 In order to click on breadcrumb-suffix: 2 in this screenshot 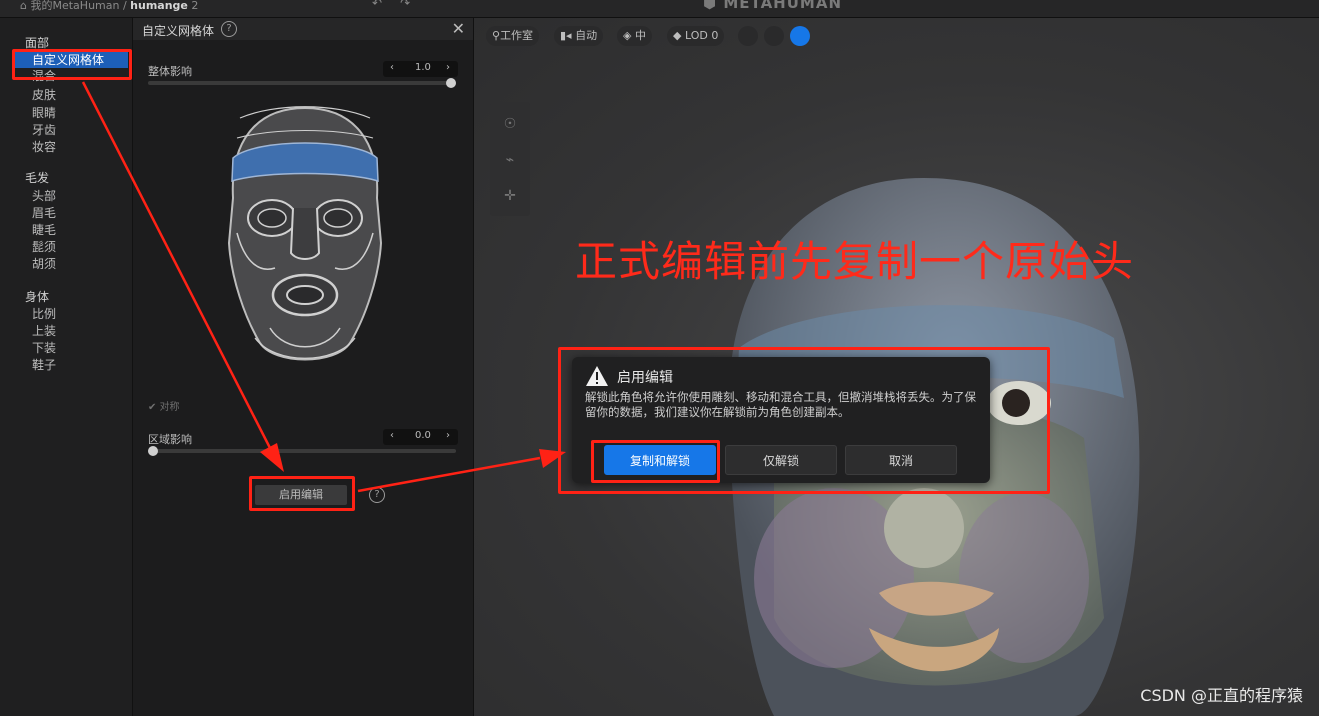, I will do `click(195, 6)`.